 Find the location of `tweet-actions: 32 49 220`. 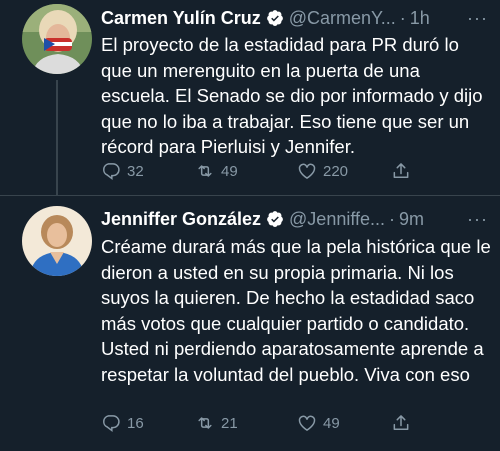

tweet-actions: 32 49 220 is located at coordinates (261, 171).